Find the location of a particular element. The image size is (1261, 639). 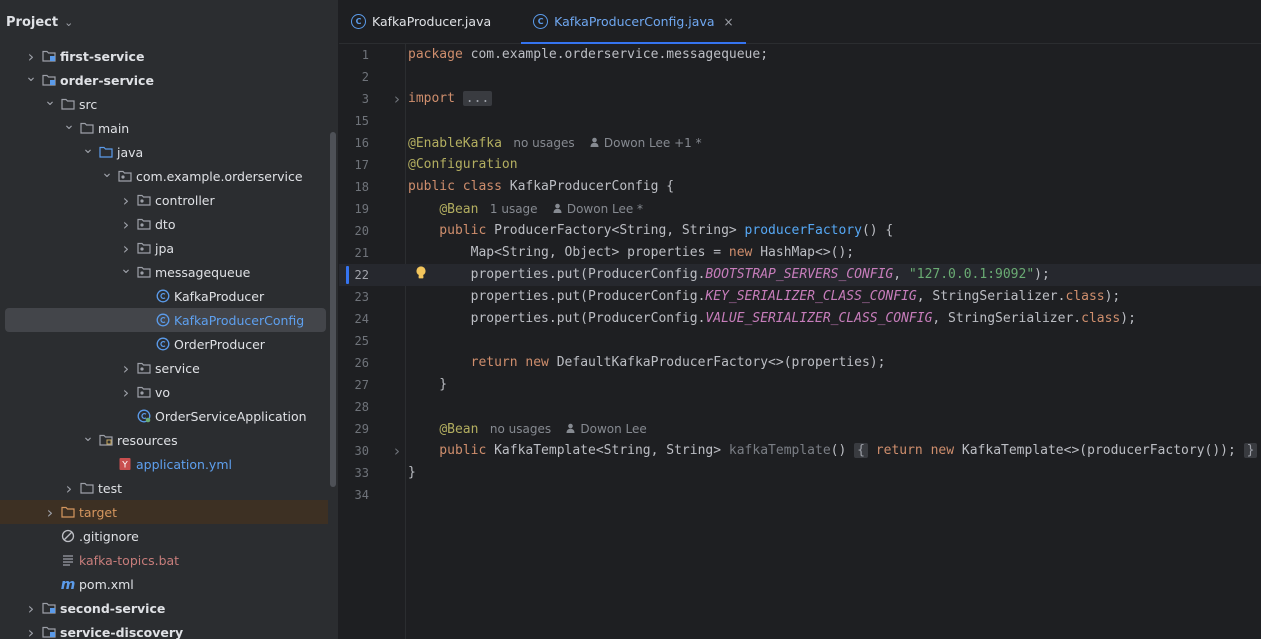

author-hint: Dowon Lee * is located at coordinates (605, 209).